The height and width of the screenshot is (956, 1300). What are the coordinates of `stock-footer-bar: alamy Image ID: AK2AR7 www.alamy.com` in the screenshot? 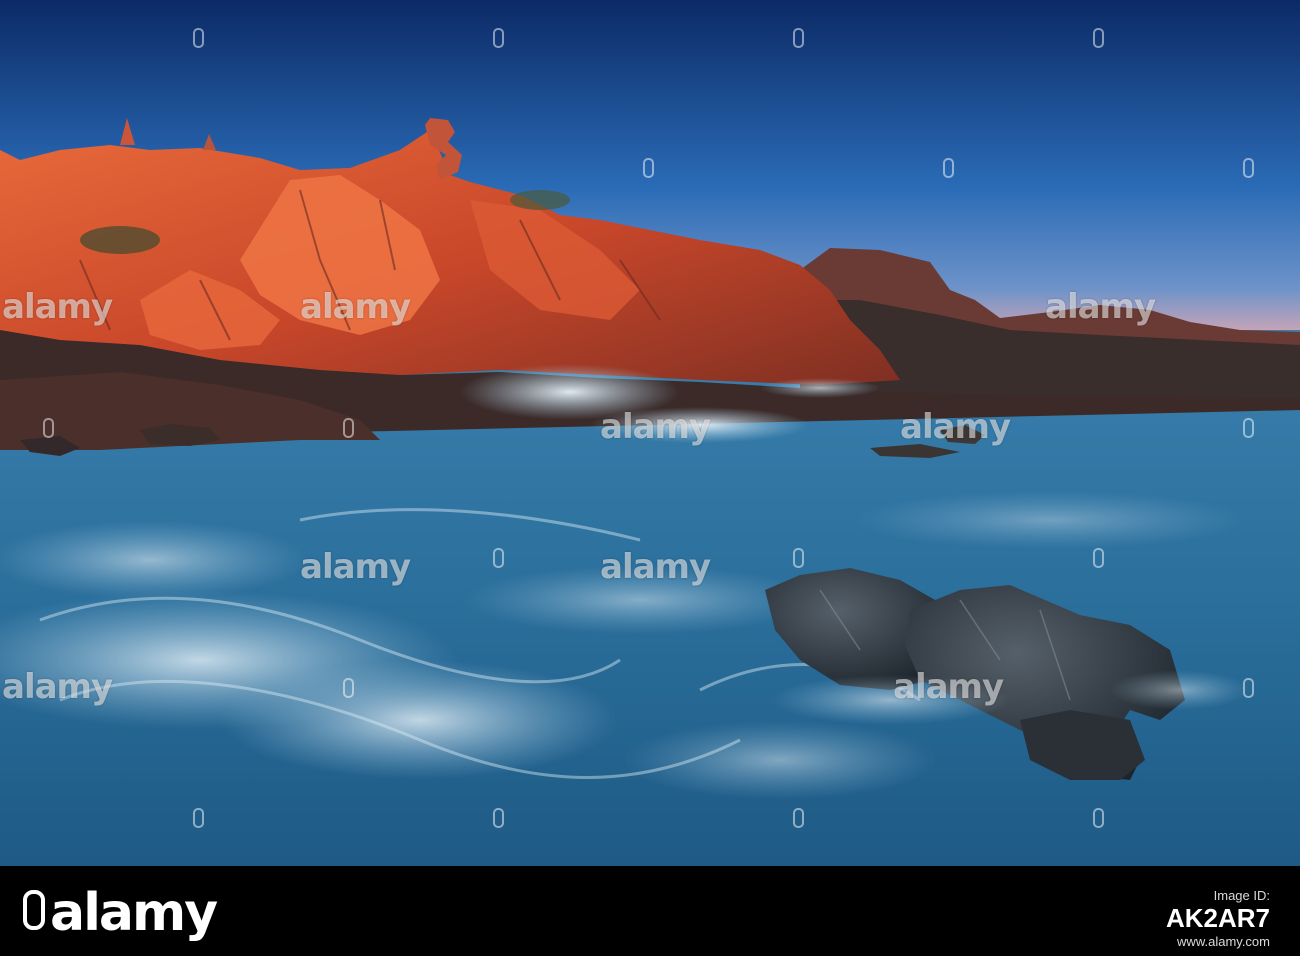 It's located at (650, 911).